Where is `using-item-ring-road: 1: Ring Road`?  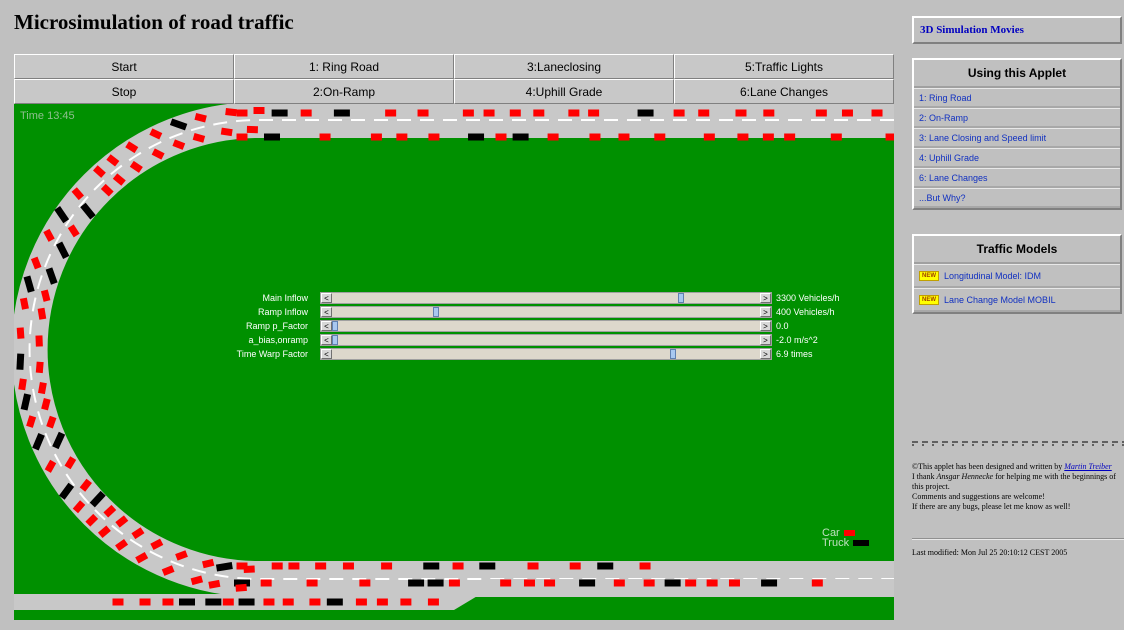 using-item-ring-road: 1: Ring Road is located at coordinates (1017, 98).